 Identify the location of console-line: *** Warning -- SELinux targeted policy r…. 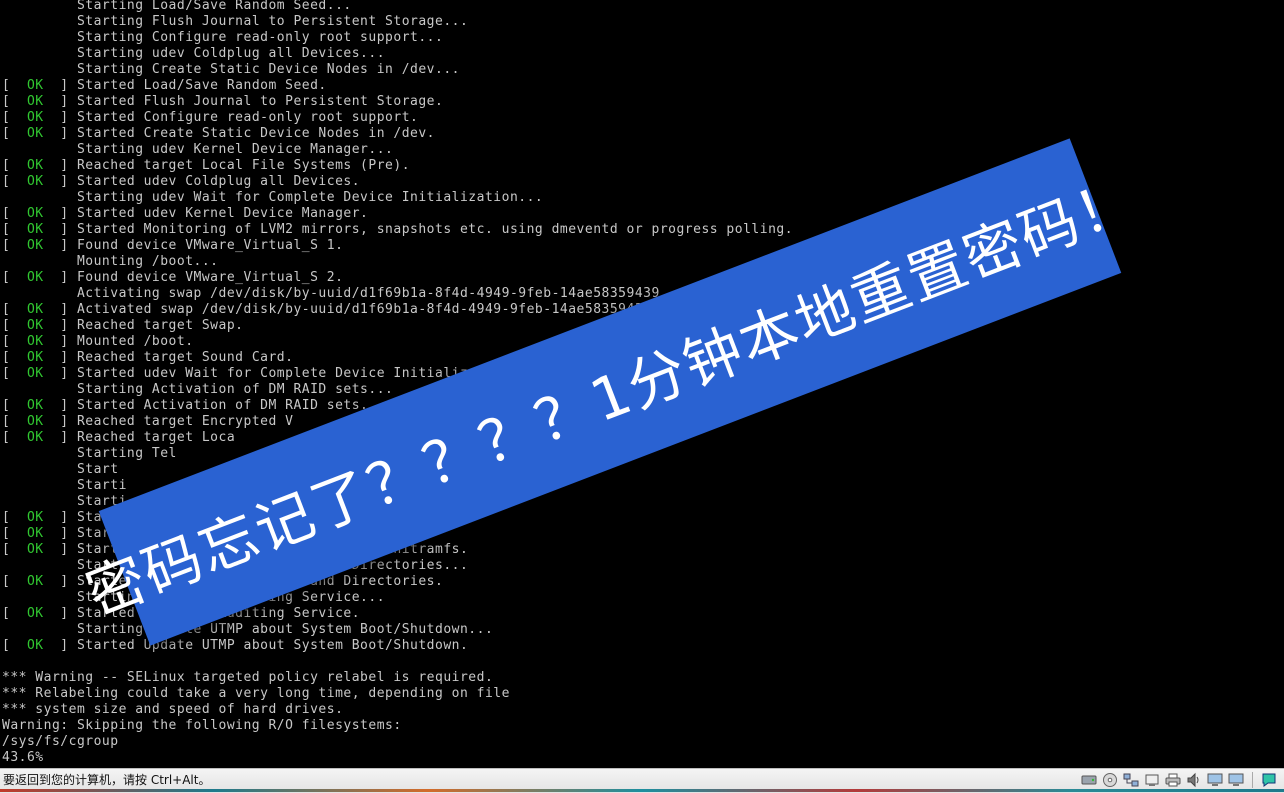
(247, 678).